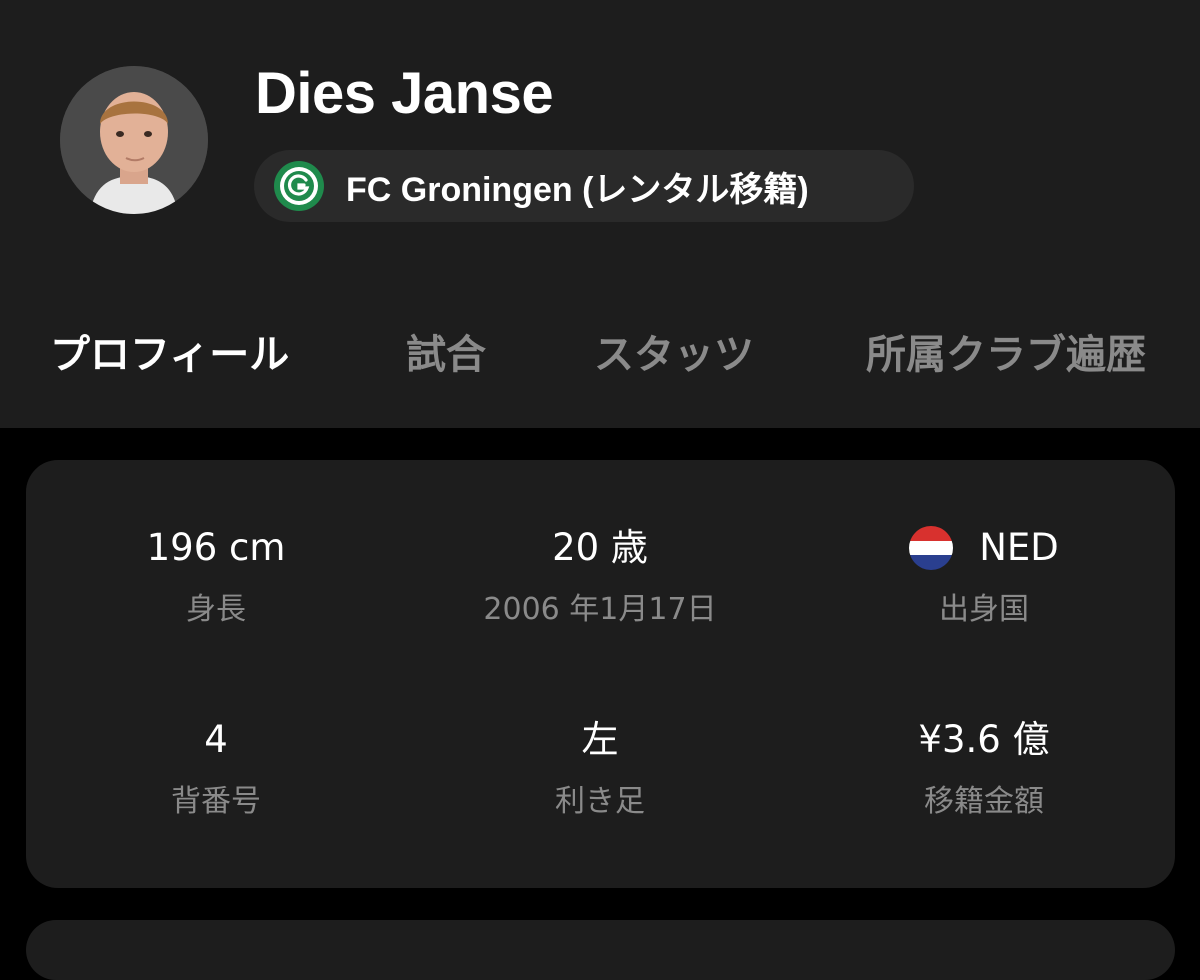 The width and height of the screenshot is (1200, 980). What do you see at coordinates (600, 576) in the screenshot?
I see `age-stat: 20 歳 2006 年1月17日` at bounding box center [600, 576].